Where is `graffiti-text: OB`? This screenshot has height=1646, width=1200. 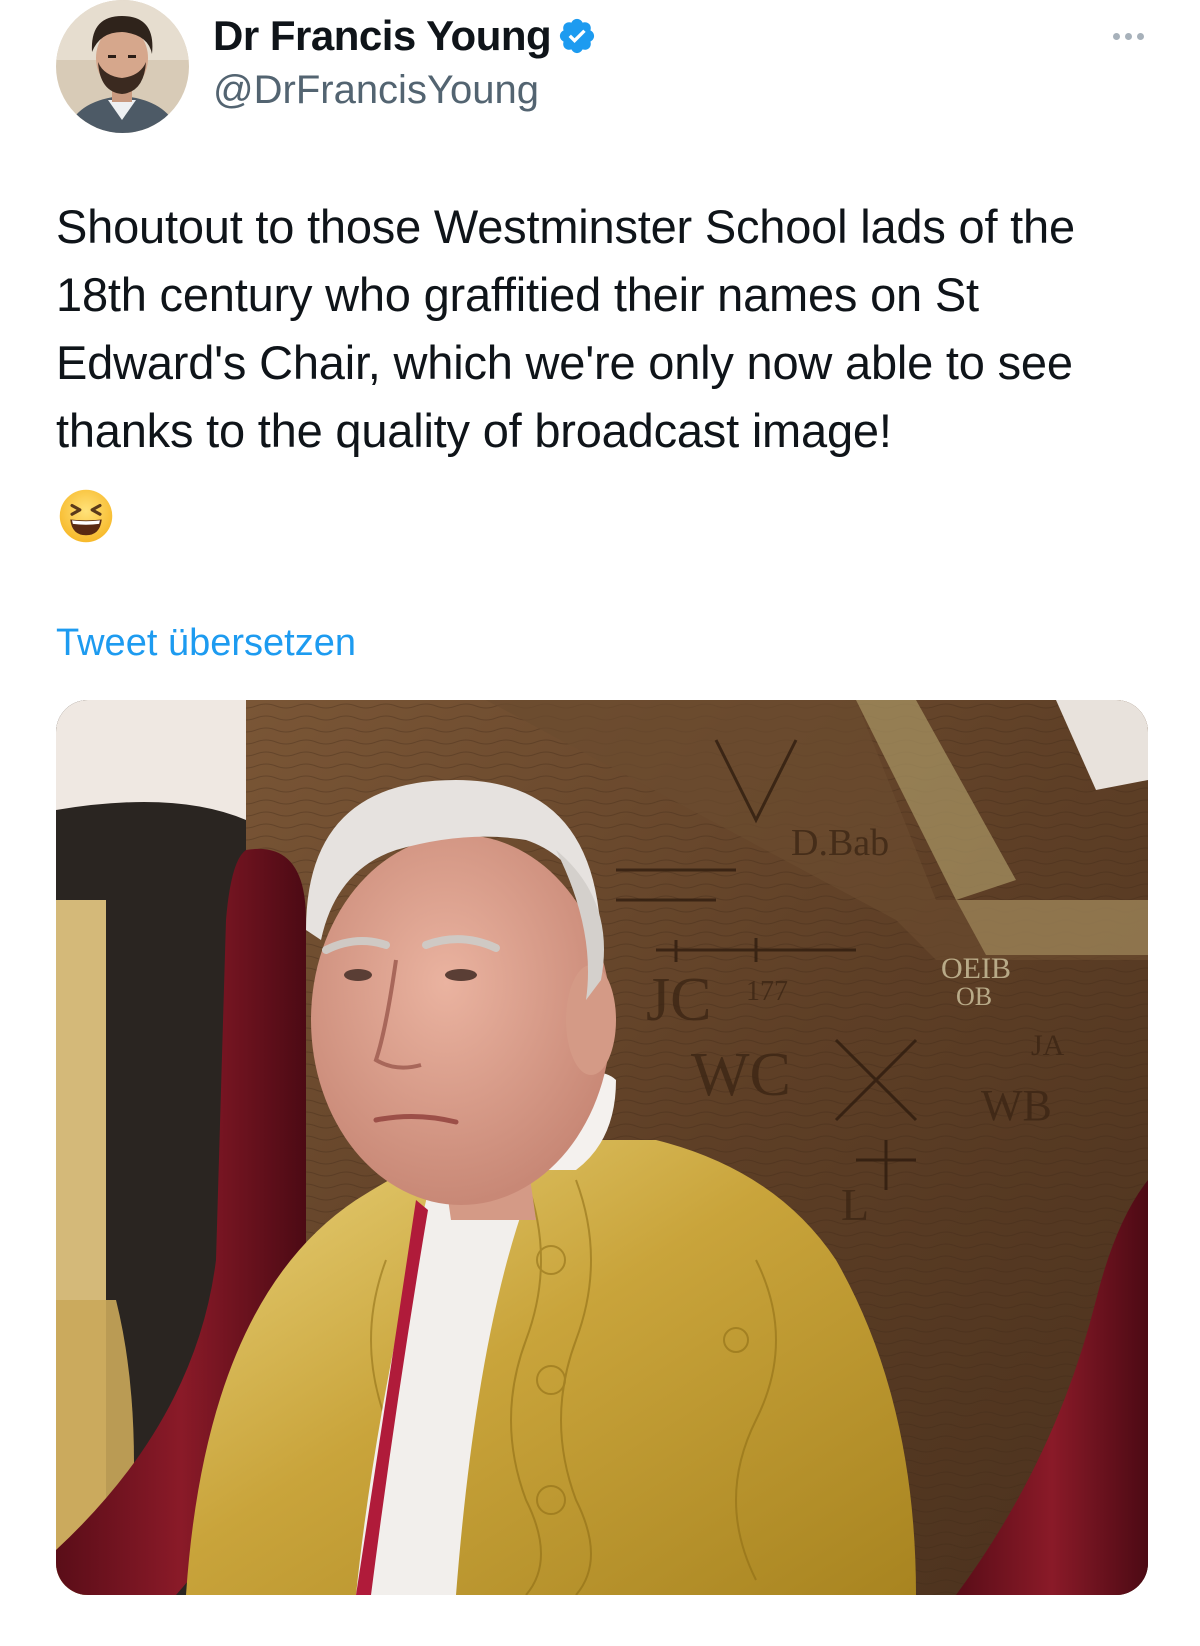
graffiti-text: OB is located at coordinates (974, 996).